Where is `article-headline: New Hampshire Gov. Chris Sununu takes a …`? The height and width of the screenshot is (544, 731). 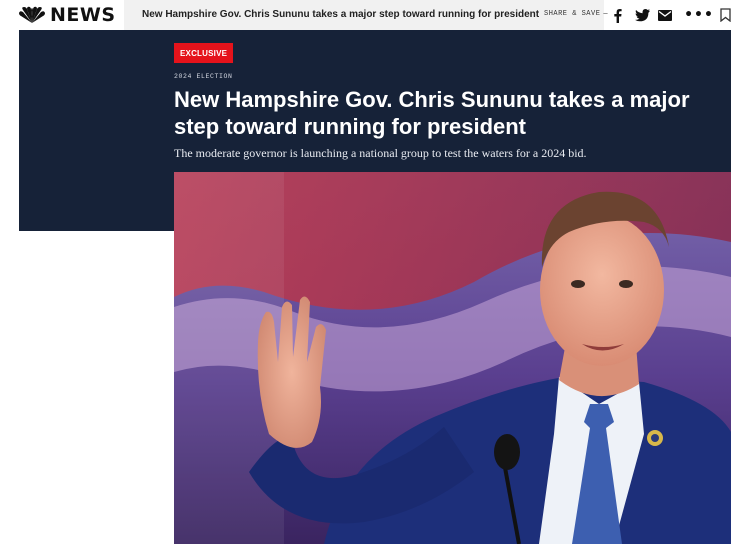 article-headline: New Hampshire Gov. Chris Sununu takes a … is located at coordinates (432, 113).